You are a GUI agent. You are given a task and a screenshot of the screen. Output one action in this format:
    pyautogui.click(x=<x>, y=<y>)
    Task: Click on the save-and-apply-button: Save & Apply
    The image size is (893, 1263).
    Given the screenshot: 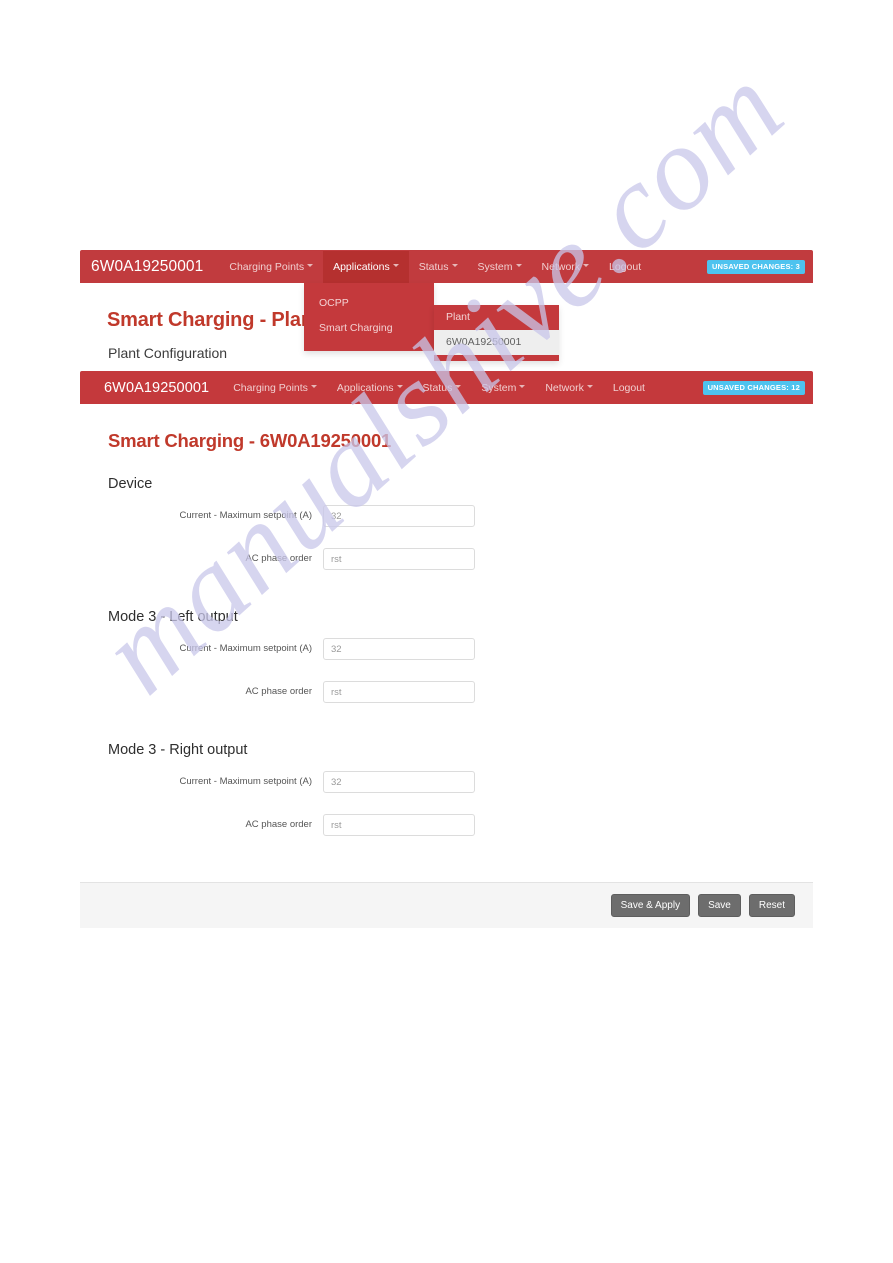 What is the action you would take?
    pyautogui.click(x=650, y=905)
    